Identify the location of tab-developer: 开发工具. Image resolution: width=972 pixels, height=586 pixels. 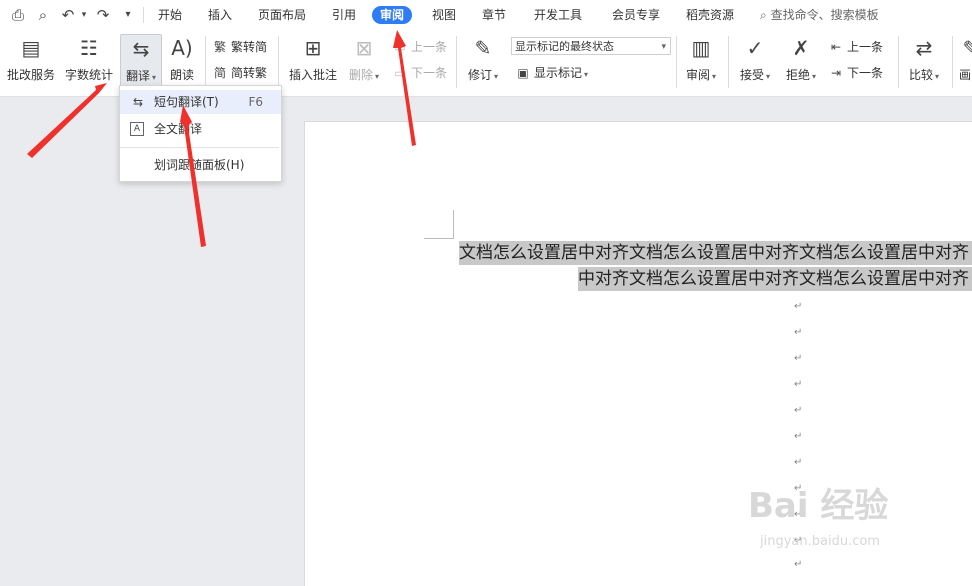
(558, 15).